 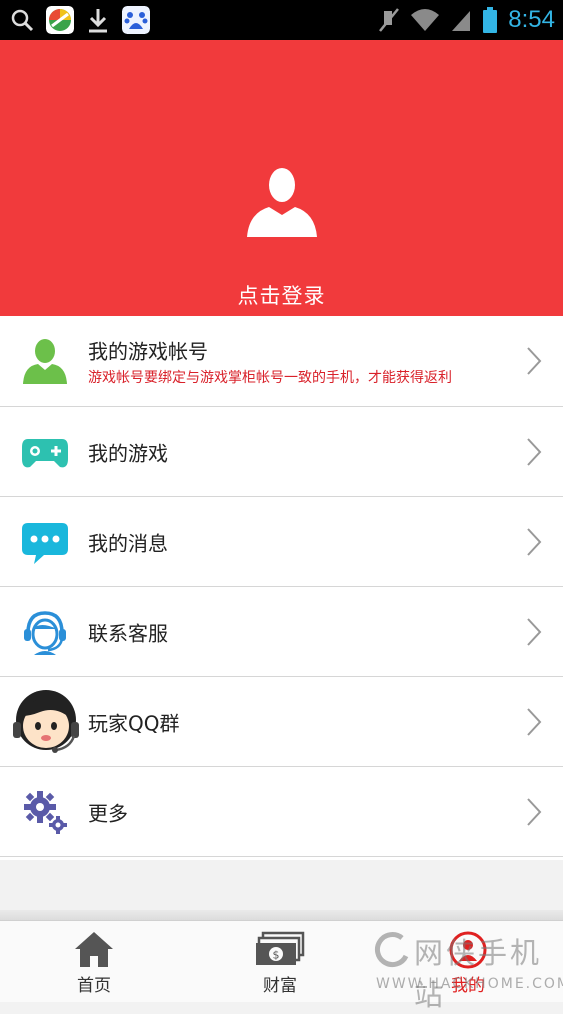 What do you see at coordinates (281, 812) in the screenshot?
I see `menu-item-more: 更多` at bounding box center [281, 812].